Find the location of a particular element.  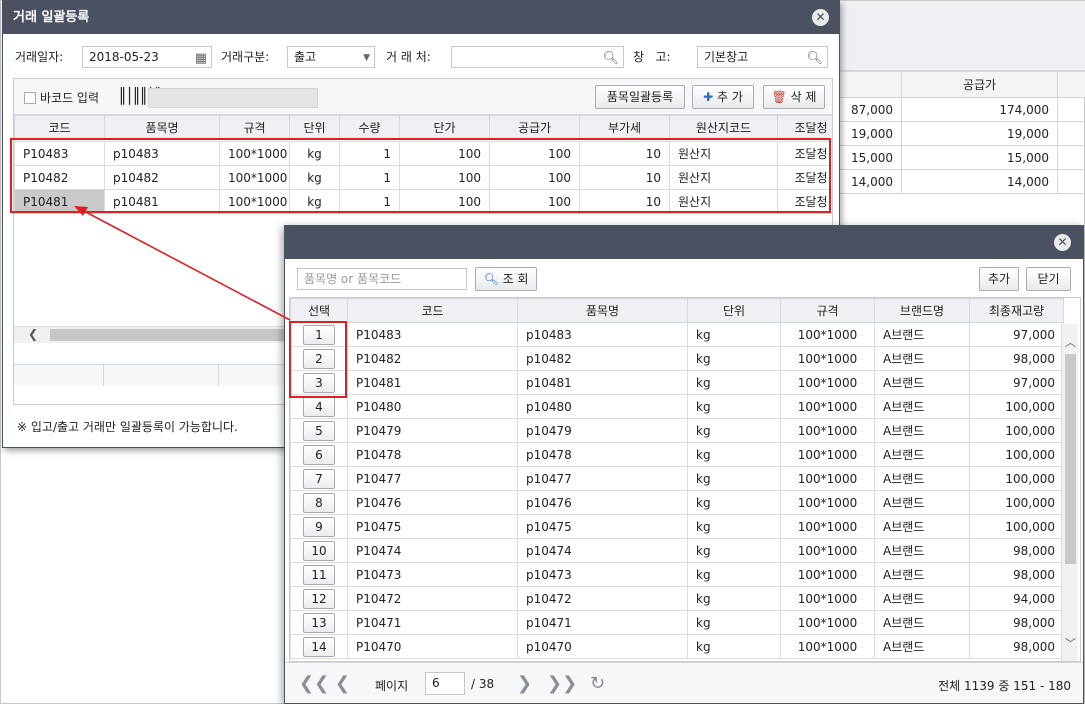

table-row: 2 P10482 p10482 kg 100*1000 A브랜드 98,000 is located at coordinates (677, 358).